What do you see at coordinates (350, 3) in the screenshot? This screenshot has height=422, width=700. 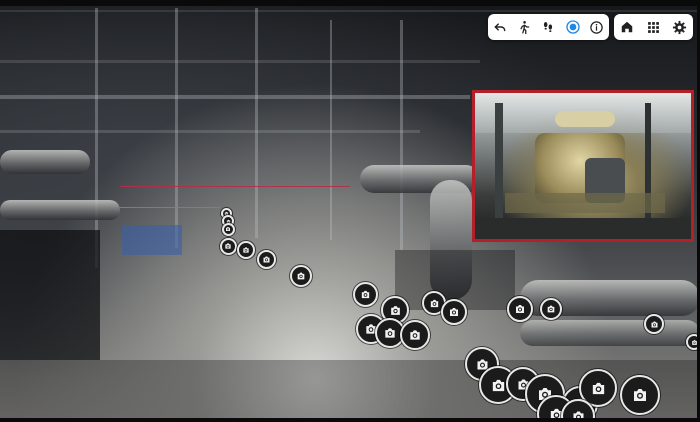 I see `top-edge` at bounding box center [350, 3].